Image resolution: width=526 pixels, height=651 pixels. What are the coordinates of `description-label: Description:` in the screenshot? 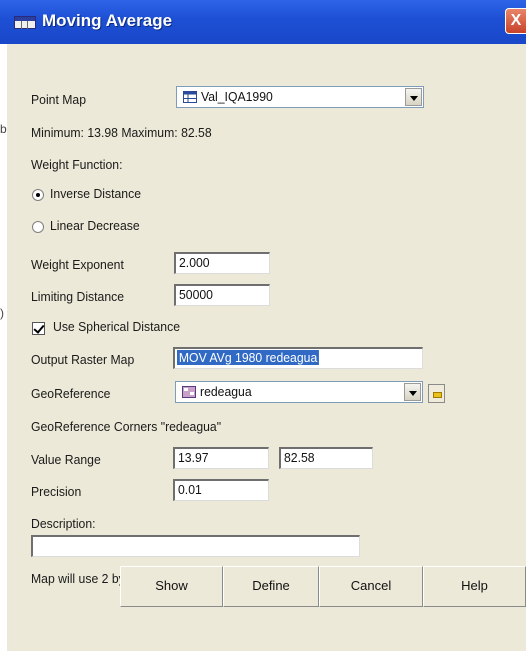 It's located at (63, 523).